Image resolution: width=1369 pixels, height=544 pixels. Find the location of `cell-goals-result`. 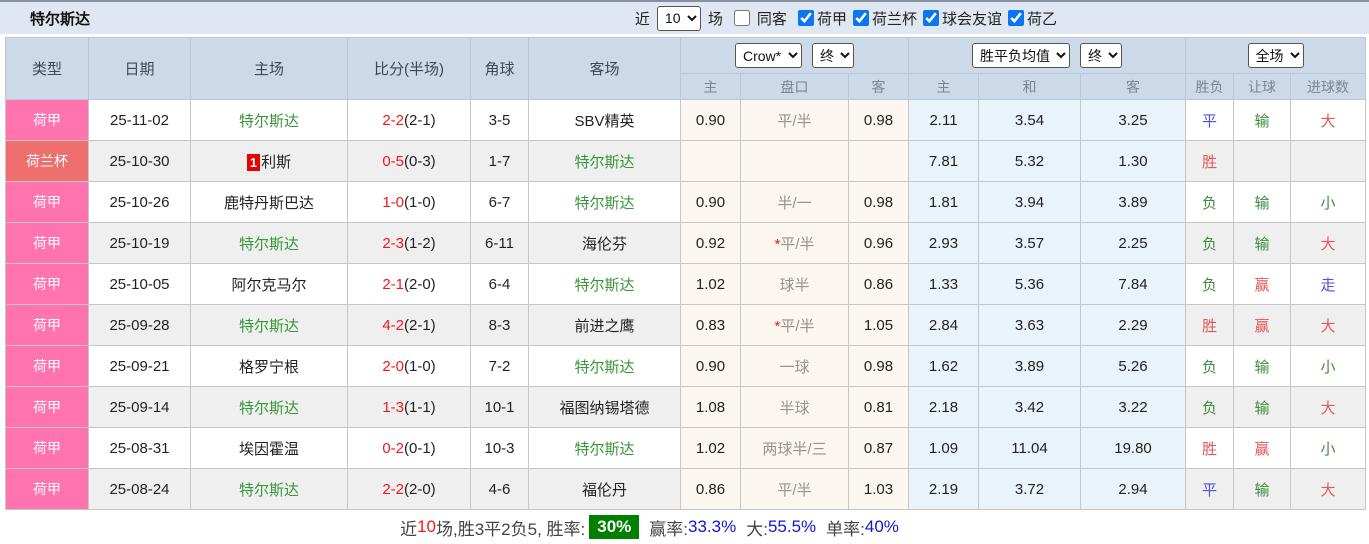

cell-goals-result is located at coordinates (1328, 161).